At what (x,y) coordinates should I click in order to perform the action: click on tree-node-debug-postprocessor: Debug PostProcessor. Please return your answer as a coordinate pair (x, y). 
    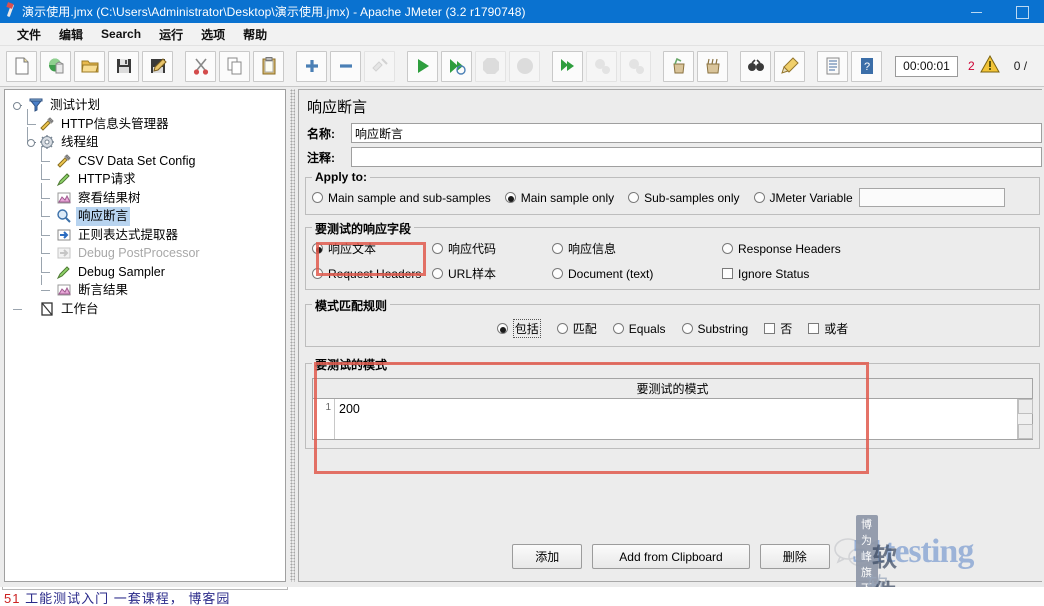
    Looking at the image, I should click on (145, 250).